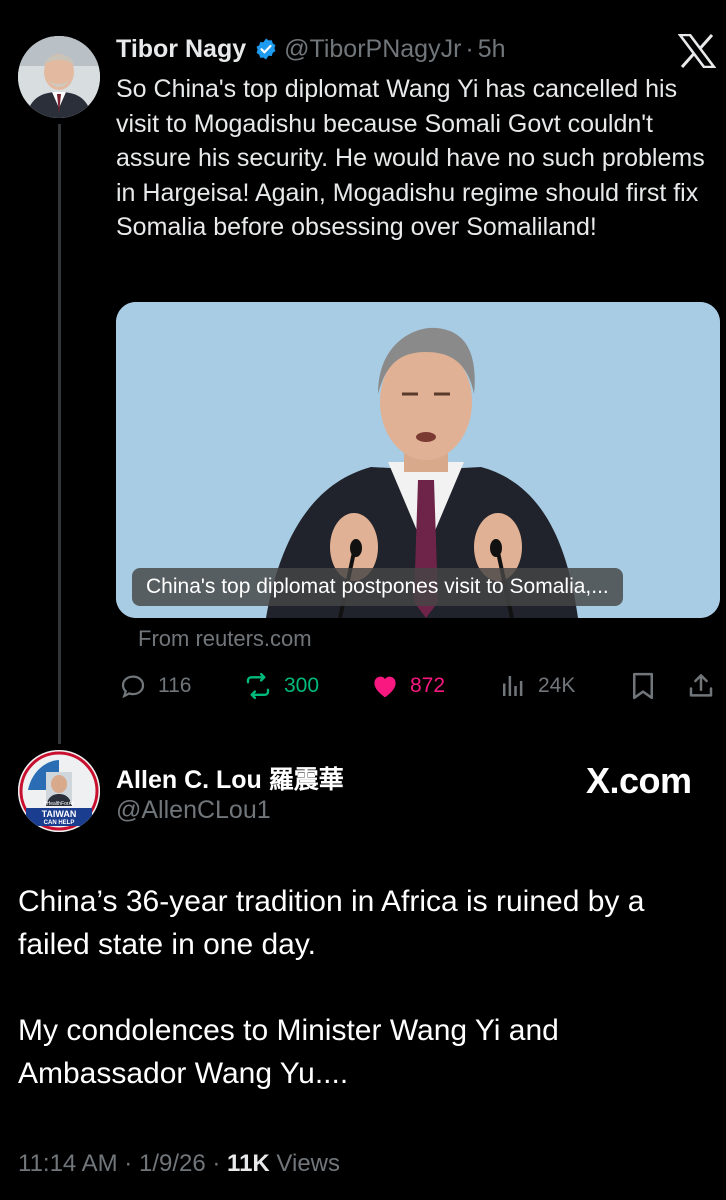  I want to click on share-icon, so click(701, 685).